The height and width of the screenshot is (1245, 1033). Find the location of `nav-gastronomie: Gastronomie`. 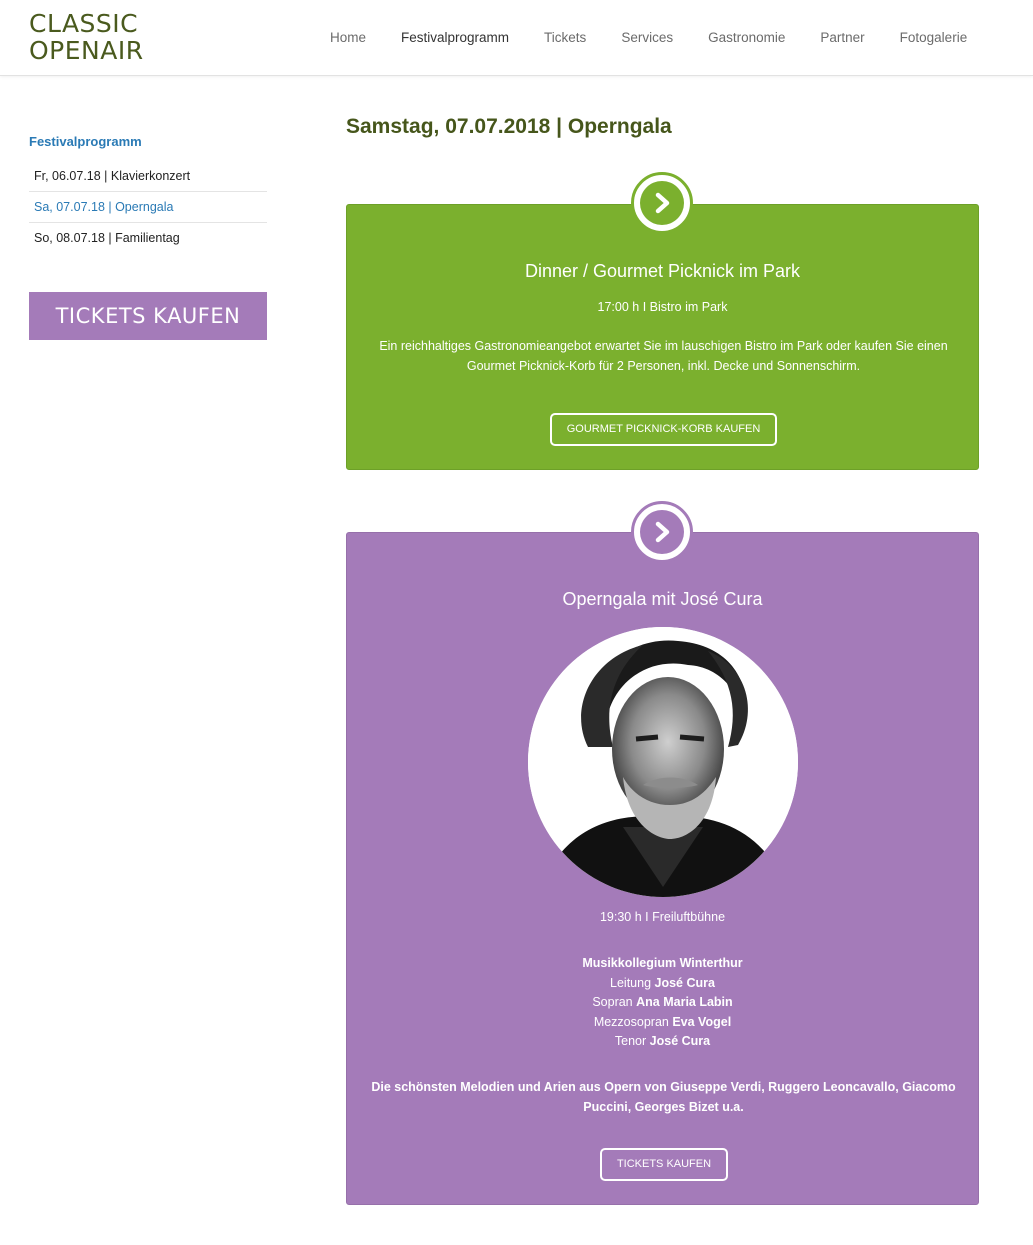

nav-gastronomie: Gastronomie is located at coordinates (746, 37).